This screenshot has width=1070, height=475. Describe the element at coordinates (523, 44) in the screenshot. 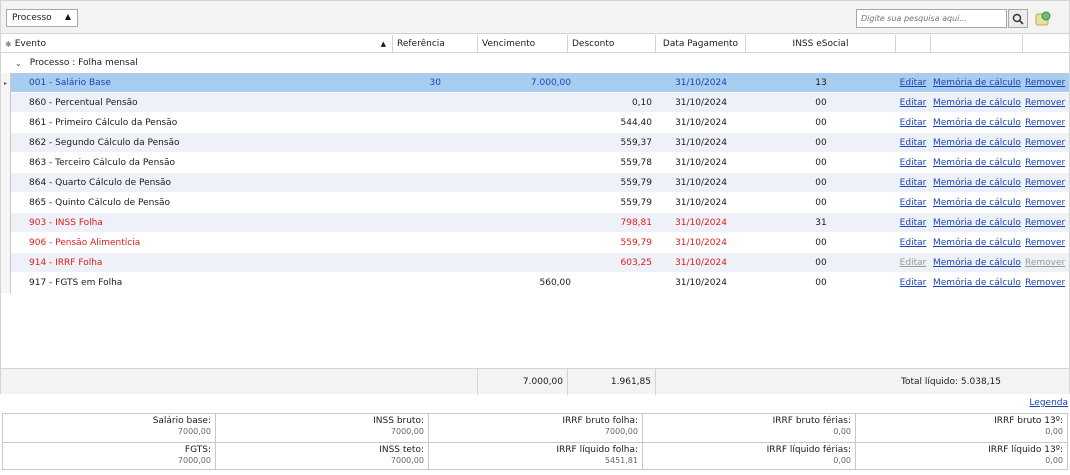

I see `column-header-vencimento: Vencimento` at that location.